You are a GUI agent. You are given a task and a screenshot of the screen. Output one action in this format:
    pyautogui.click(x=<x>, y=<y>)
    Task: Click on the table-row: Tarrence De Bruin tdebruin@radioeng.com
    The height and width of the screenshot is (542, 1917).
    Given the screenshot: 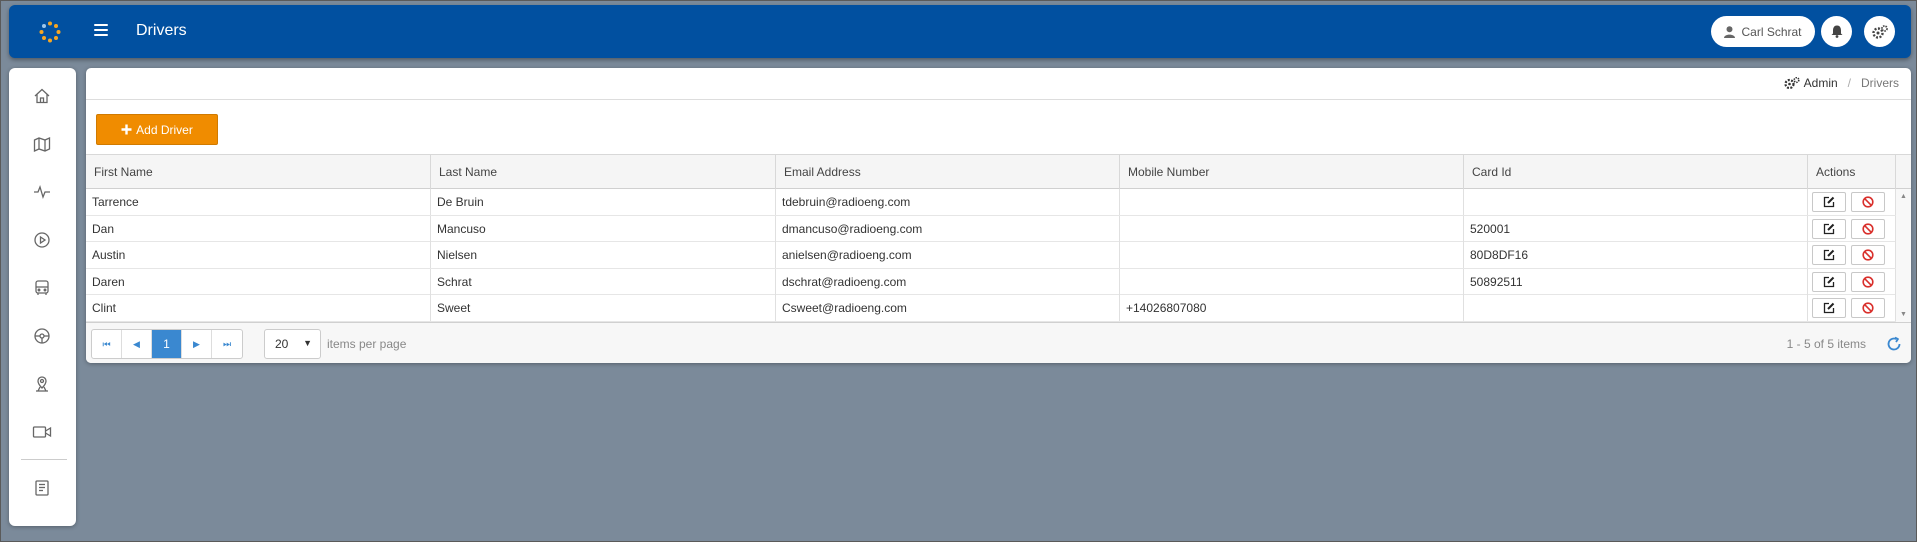 What is the action you would take?
    pyautogui.click(x=991, y=202)
    